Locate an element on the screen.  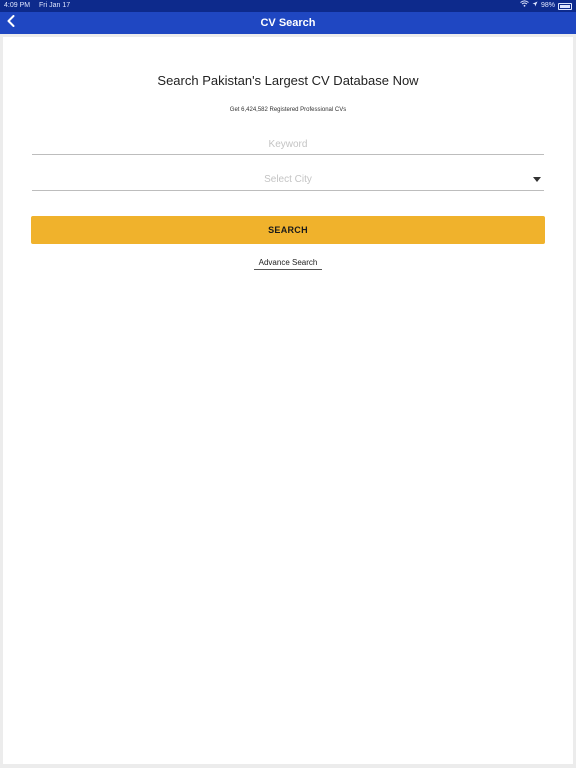
nav-bar: CV Search is located at coordinates (288, 23).